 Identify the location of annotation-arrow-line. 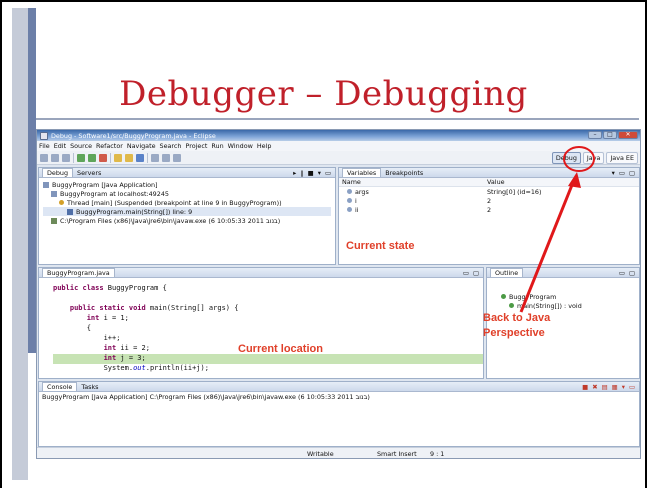
(547, 246).